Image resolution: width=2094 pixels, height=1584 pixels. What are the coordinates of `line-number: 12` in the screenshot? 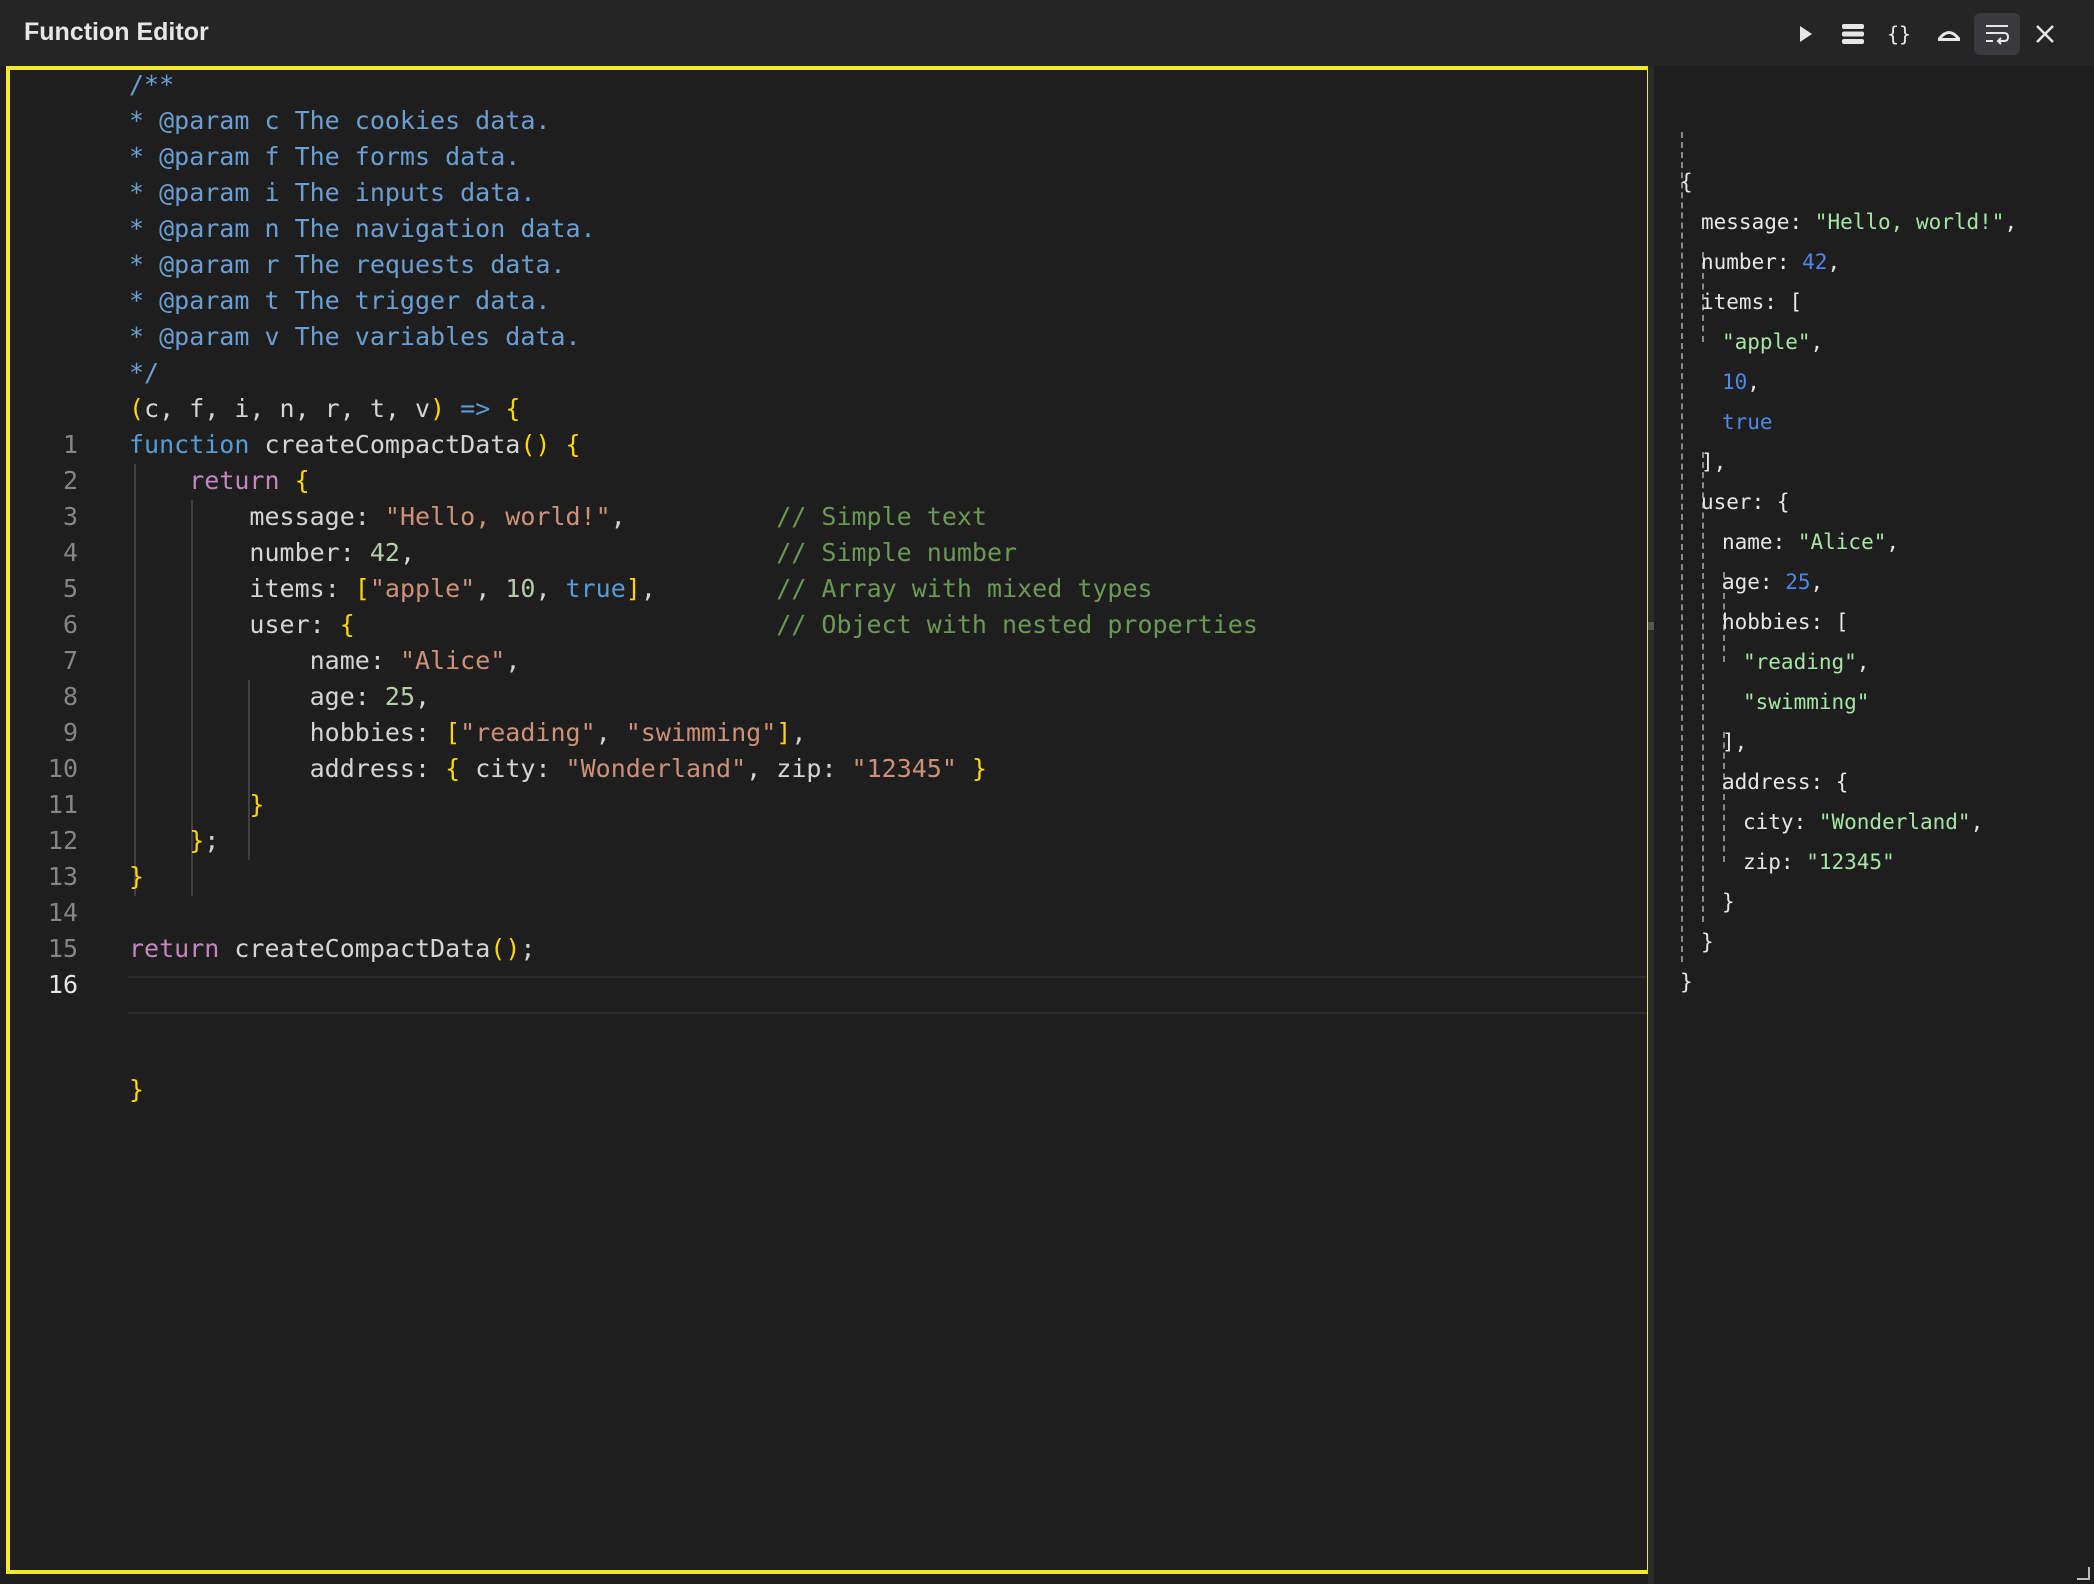 It's located at (62, 840).